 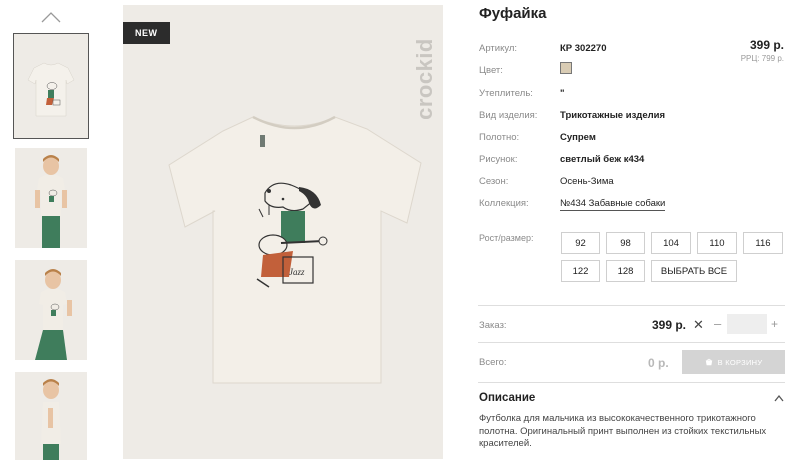 I want to click on decrease-quantity-button: –, so click(x=717, y=323).